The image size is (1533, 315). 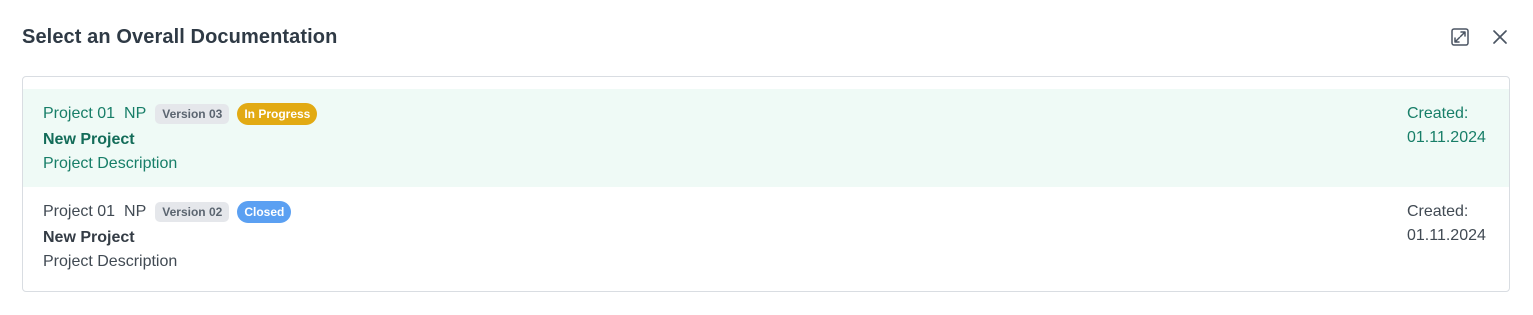 What do you see at coordinates (277, 114) in the screenshot?
I see `status-badge: In Progress` at bounding box center [277, 114].